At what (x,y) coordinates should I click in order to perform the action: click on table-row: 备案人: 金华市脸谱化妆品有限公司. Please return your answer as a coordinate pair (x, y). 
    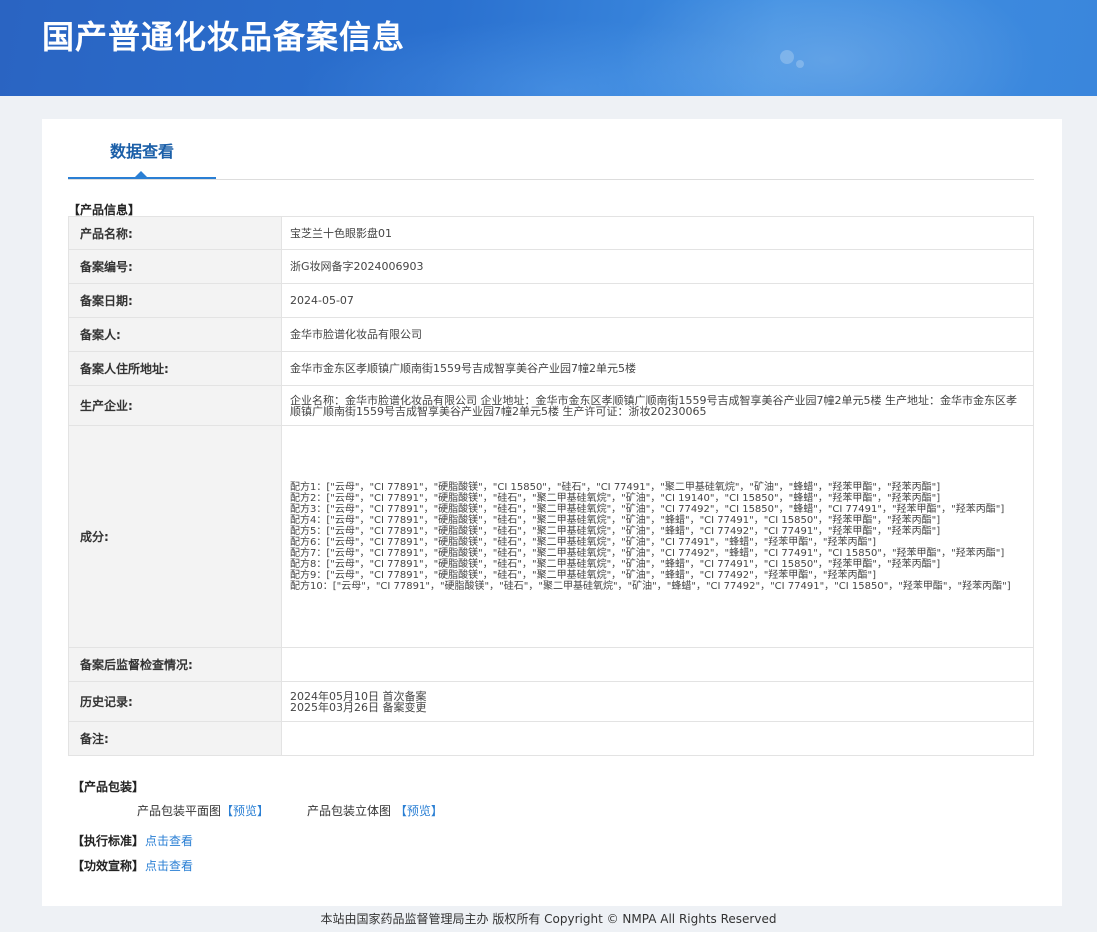
    Looking at the image, I should click on (551, 334).